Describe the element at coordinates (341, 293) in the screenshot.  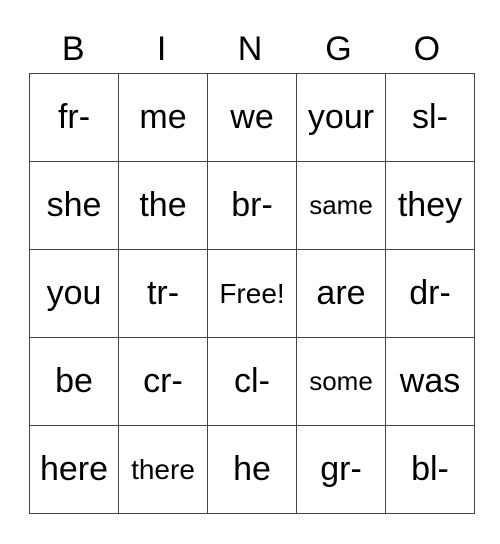
I see `bingo-cell: are` at that location.